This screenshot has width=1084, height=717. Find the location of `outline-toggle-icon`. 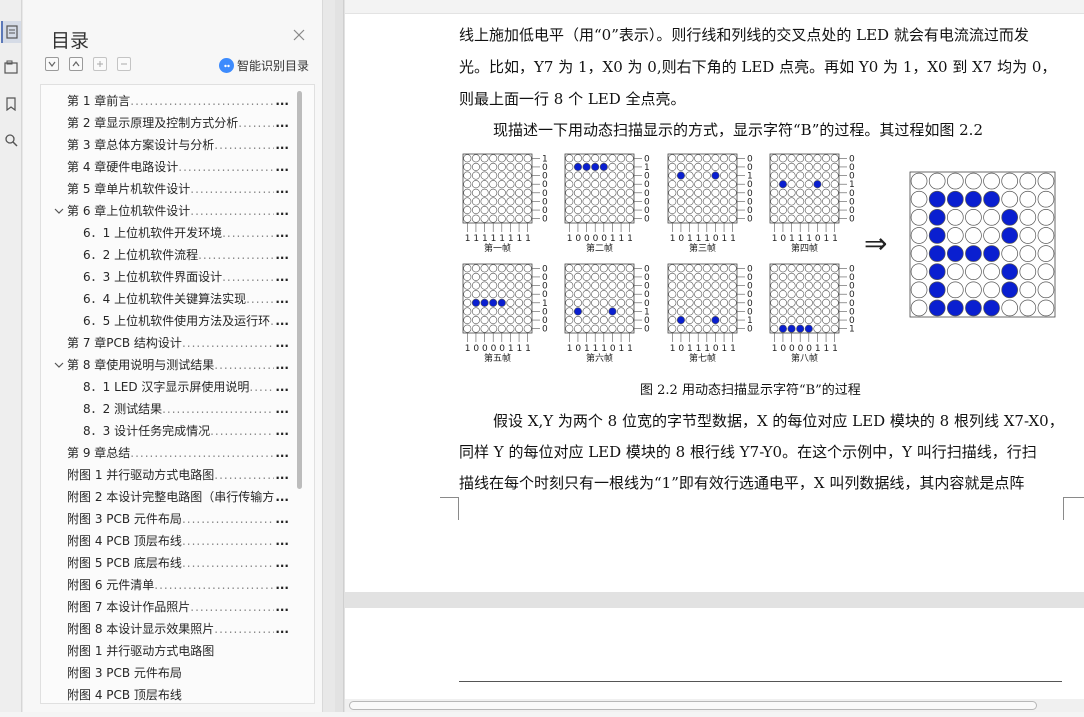

outline-toggle-icon is located at coordinates (11, 32).